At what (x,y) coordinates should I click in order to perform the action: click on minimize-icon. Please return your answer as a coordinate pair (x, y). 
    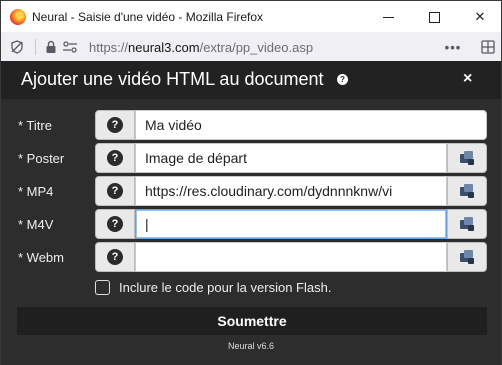
    Looking at the image, I should click on (388, 17).